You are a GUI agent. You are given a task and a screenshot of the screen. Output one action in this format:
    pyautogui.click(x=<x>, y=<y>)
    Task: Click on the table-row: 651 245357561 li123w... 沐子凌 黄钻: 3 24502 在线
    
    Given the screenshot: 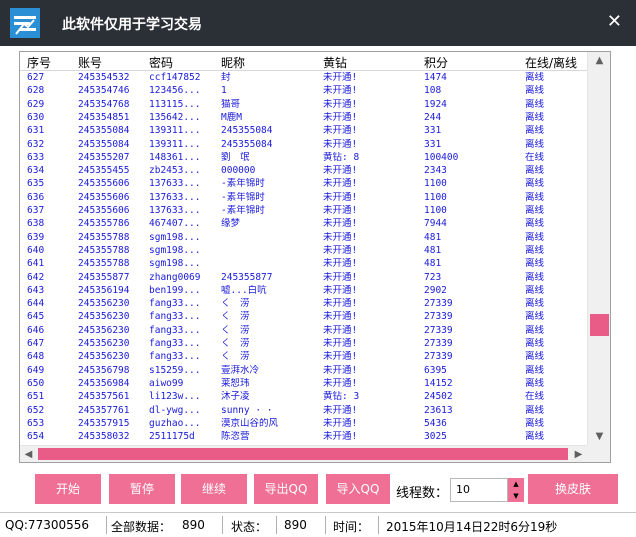 What is the action you would take?
    pyautogui.click(x=303, y=396)
    